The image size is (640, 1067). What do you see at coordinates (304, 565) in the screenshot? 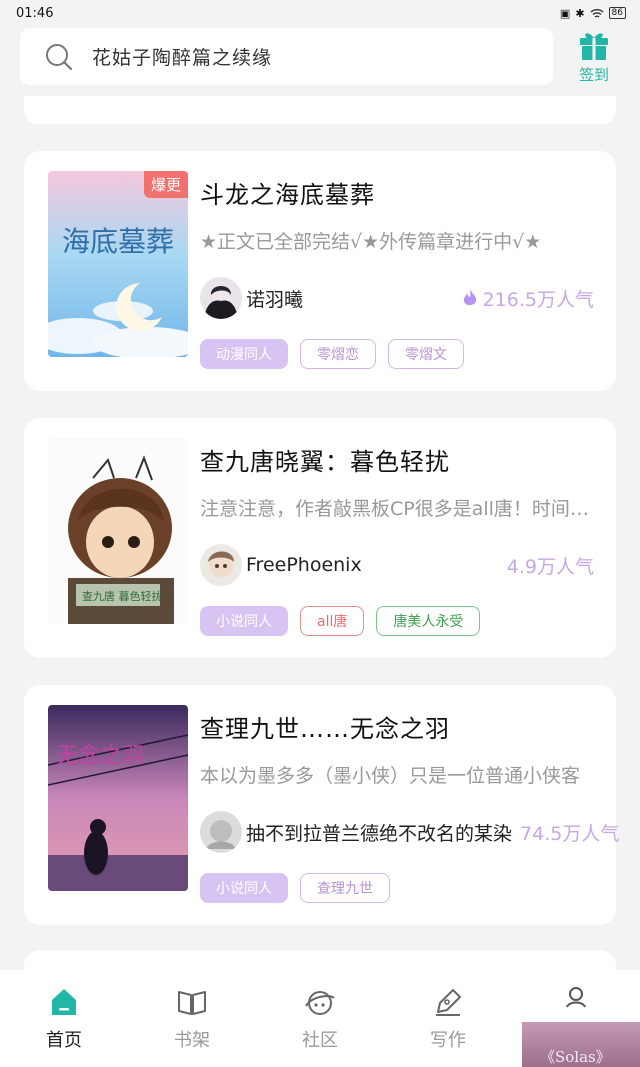
I see `author-name: FreePhoenix` at bounding box center [304, 565].